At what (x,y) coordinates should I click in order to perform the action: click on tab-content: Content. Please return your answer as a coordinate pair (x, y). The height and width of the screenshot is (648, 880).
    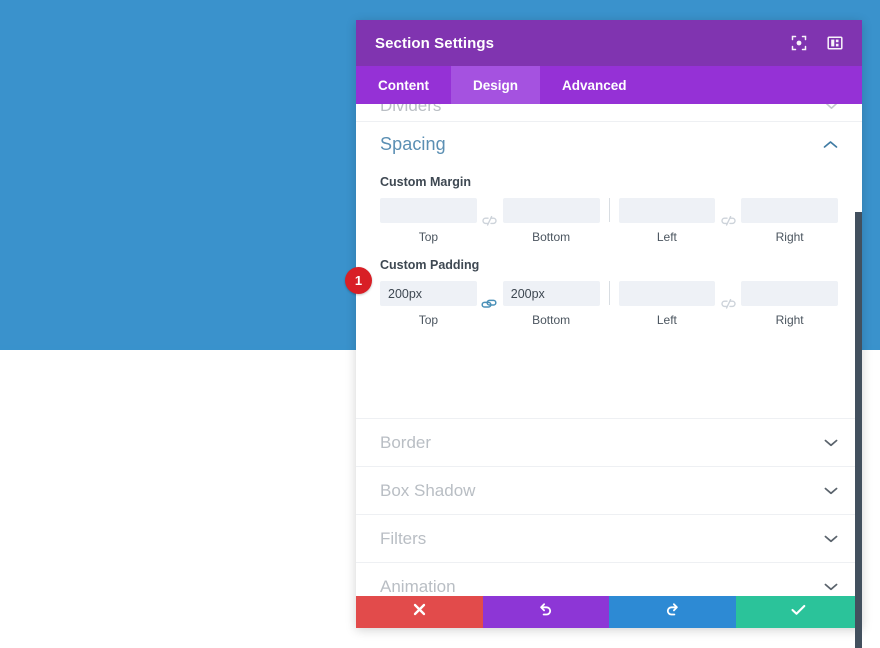
    Looking at the image, I should click on (403, 85).